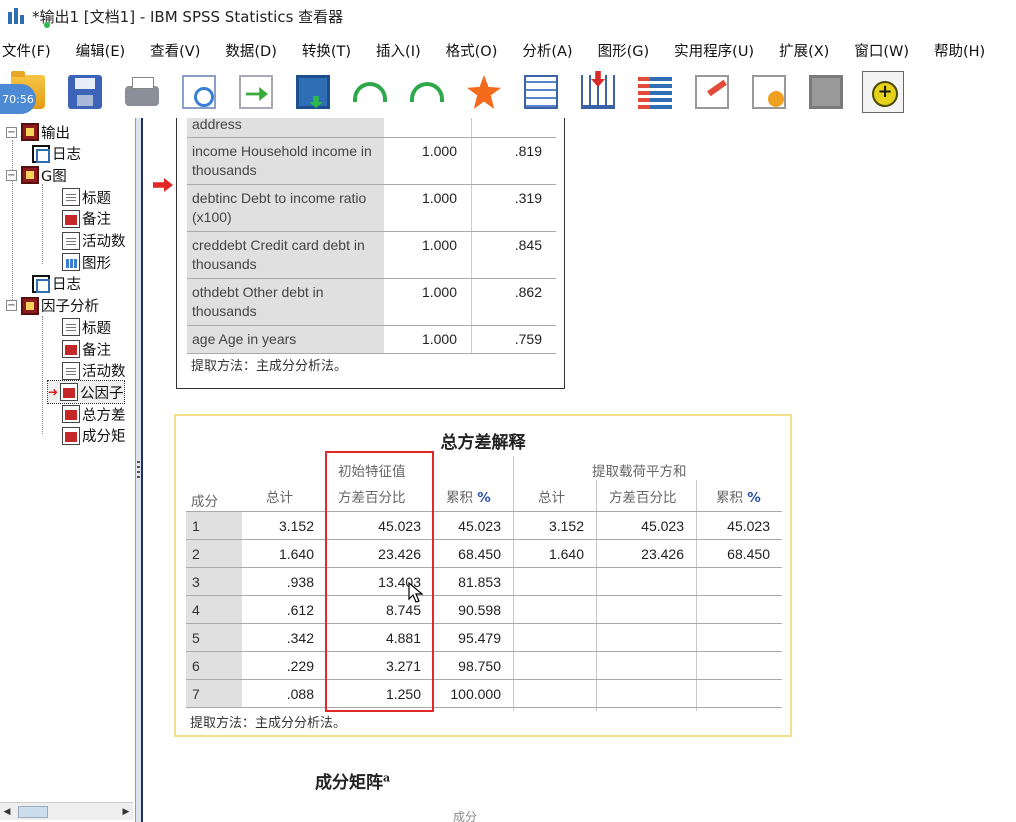 Image resolution: width=1016 pixels, height=822 pixels. I want to click on chart-icon, so click(71, 262).